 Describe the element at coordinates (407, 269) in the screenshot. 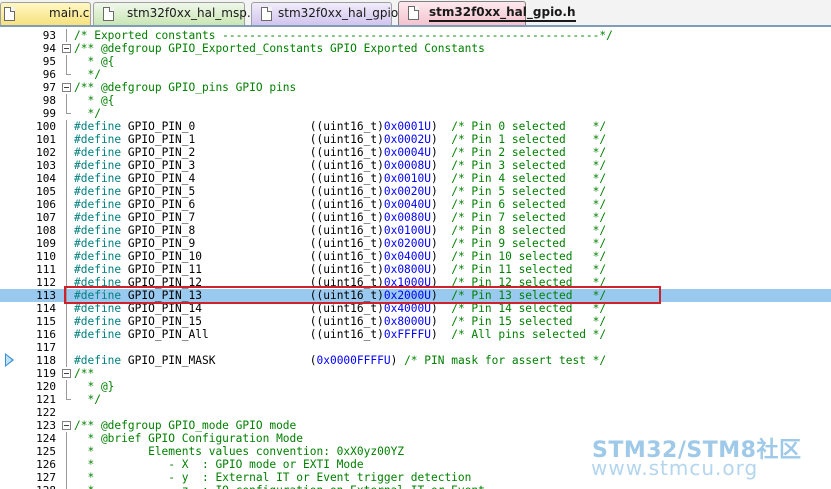

I see `code-token: 0x0800U` at that location.